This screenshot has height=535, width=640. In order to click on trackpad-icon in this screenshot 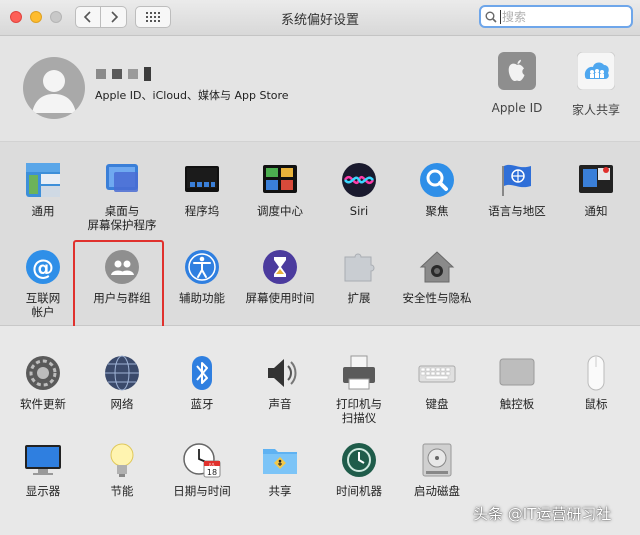, I will do `click(517, 373)`.